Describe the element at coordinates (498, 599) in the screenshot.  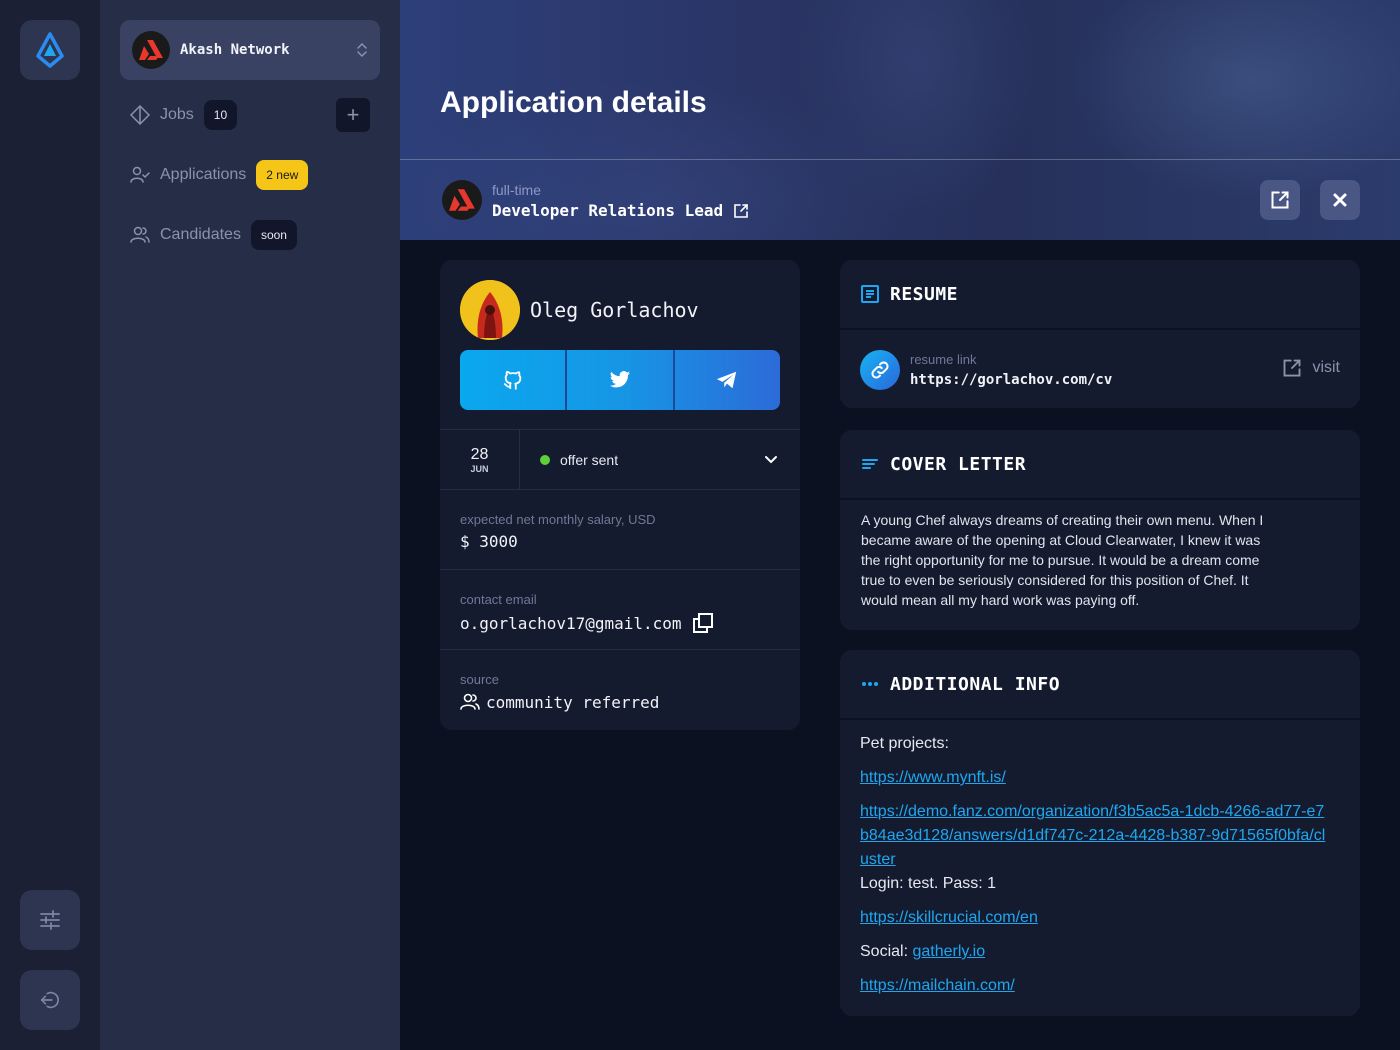
I see `email-label: contact email` at that location.